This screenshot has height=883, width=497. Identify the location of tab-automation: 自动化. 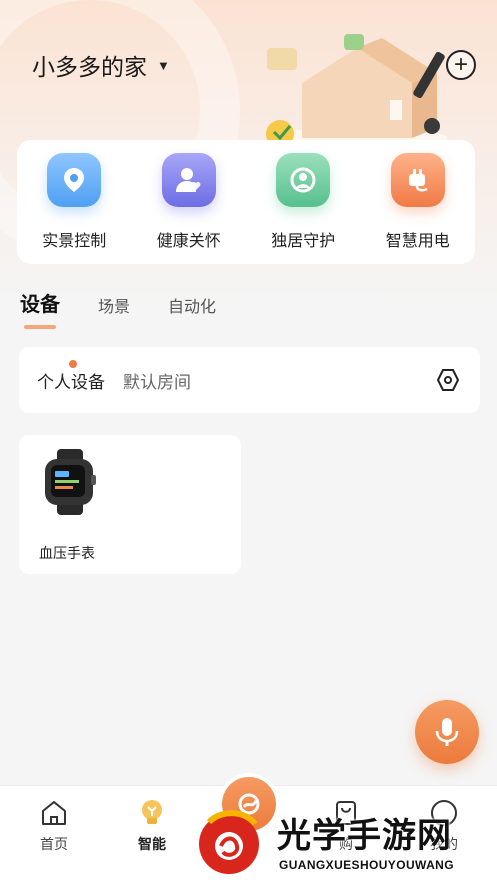
(192, 305).